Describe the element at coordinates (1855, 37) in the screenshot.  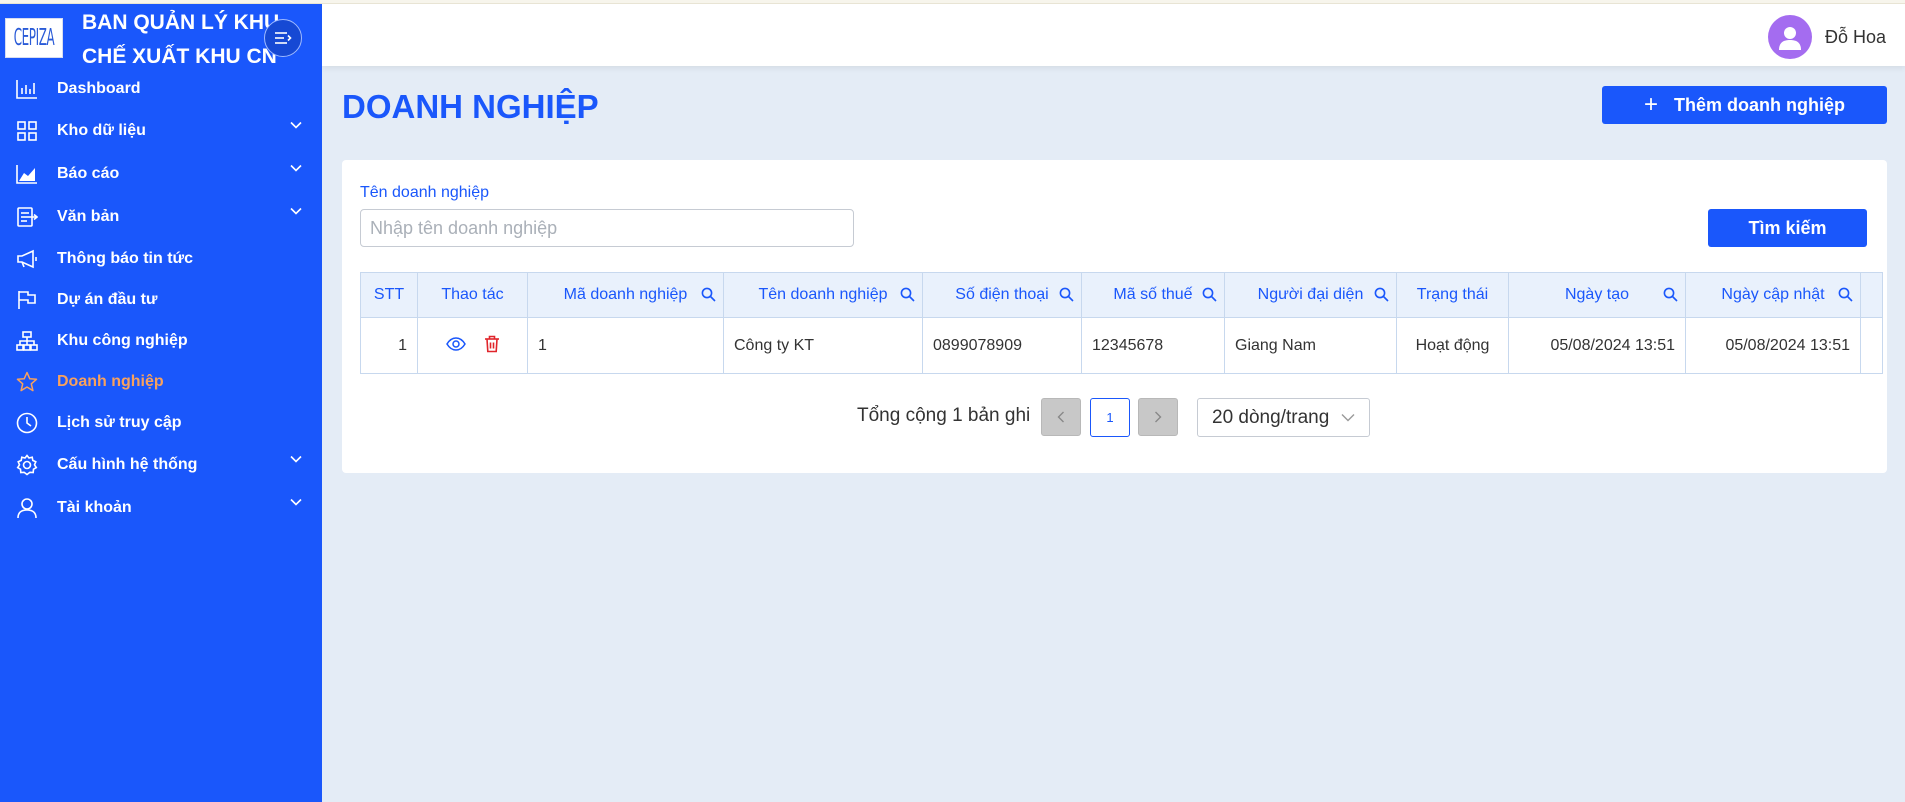
I see `user-name: Đỗ Hoa` at that location.